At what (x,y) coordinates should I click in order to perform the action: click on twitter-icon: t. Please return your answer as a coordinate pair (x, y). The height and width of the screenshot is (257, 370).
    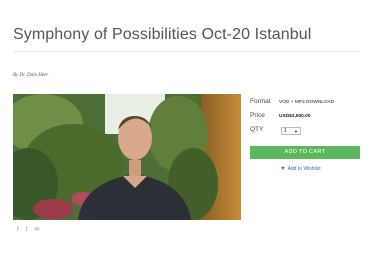
    Looking at the image, I should click on (27, 230).